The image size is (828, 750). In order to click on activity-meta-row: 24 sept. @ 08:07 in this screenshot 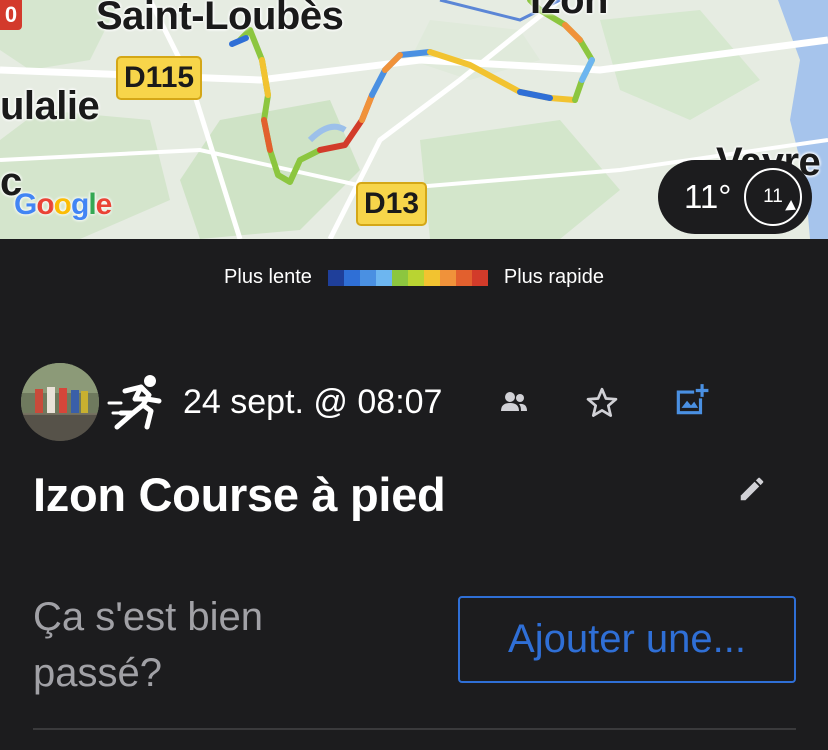, I will do `click(231, 402)`.